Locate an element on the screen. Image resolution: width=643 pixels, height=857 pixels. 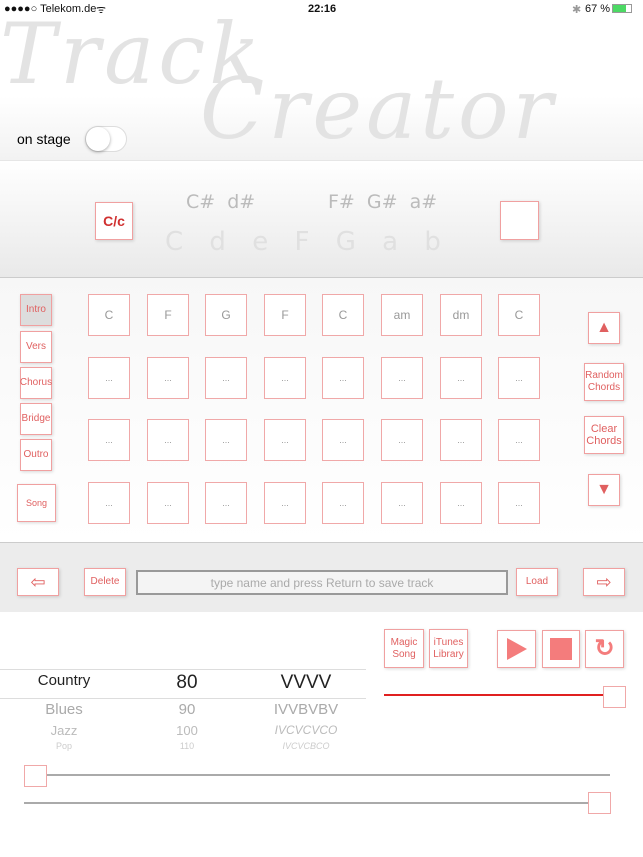
play-button is located at coordinates (516, 649).